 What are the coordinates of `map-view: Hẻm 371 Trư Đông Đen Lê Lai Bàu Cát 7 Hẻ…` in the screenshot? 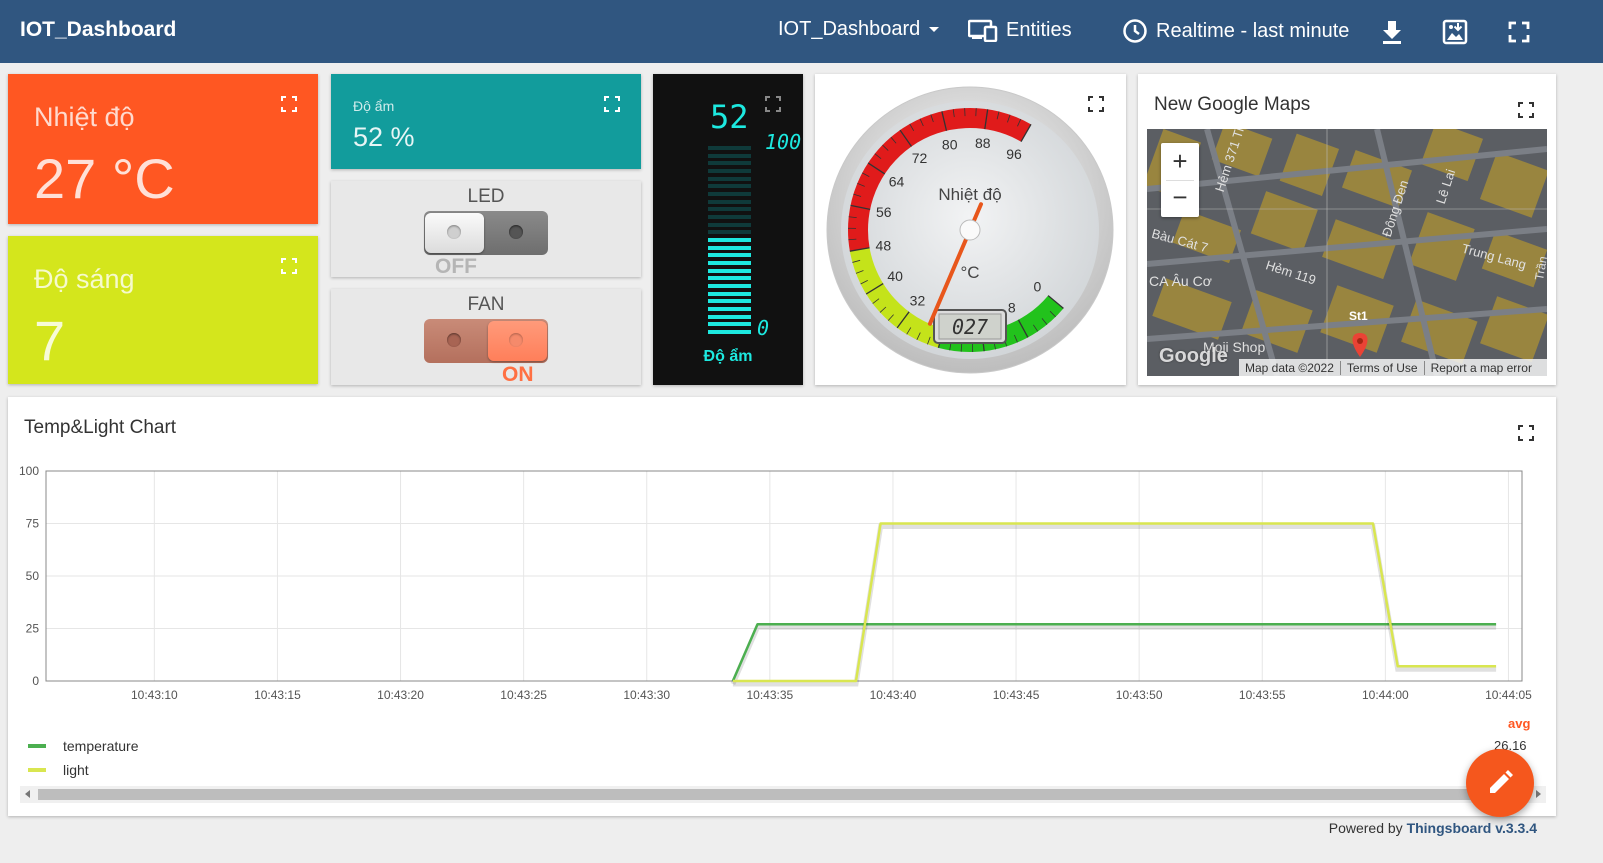 It's located at (1347, 252).